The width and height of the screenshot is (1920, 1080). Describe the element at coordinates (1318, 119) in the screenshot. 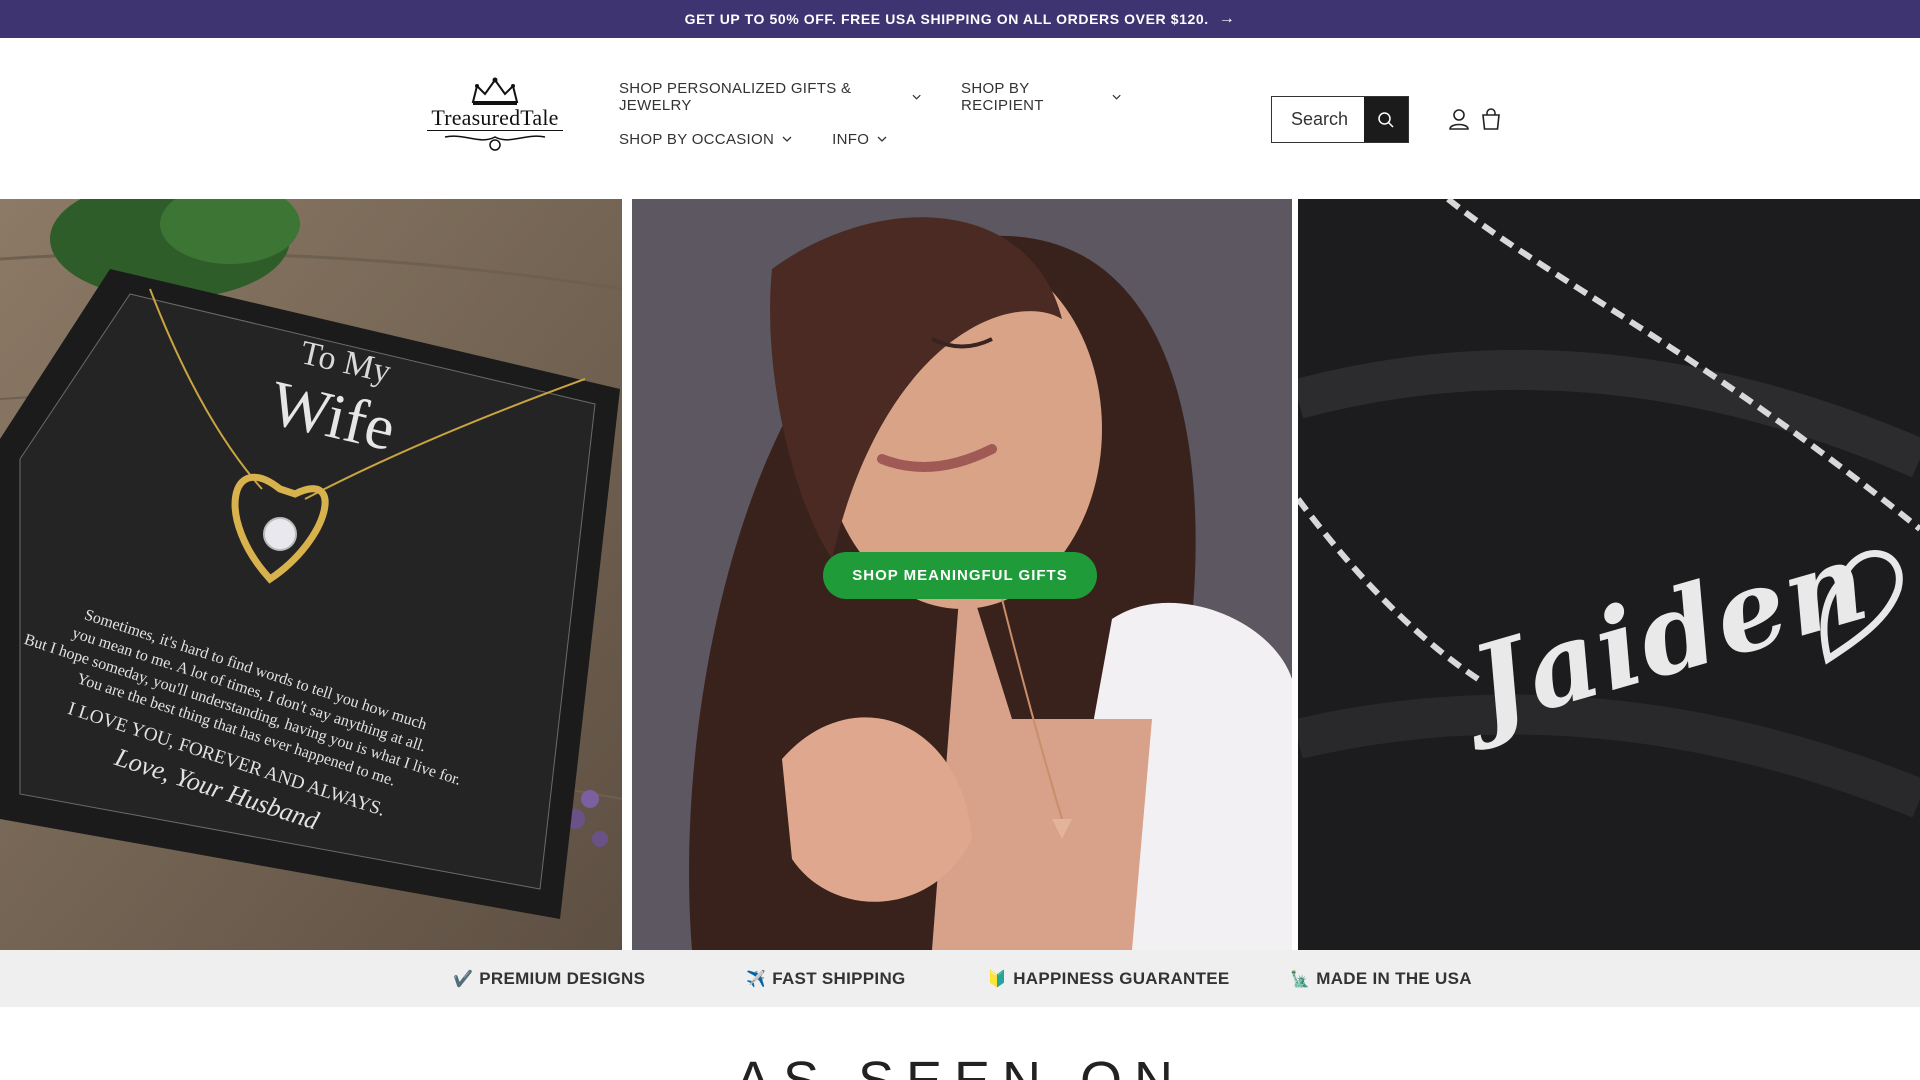

I see `search-input` at that location.